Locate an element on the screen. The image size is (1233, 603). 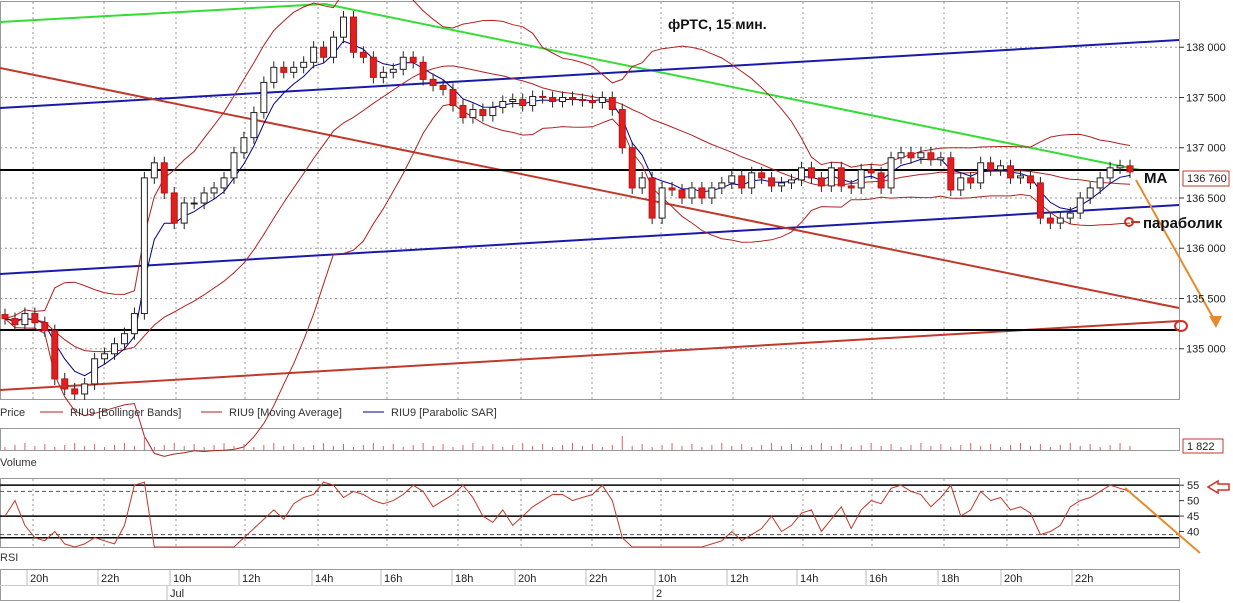
legend-parabolic-sar: RIU9 [Parabolic SAR] is located at coordinates (444, 413).